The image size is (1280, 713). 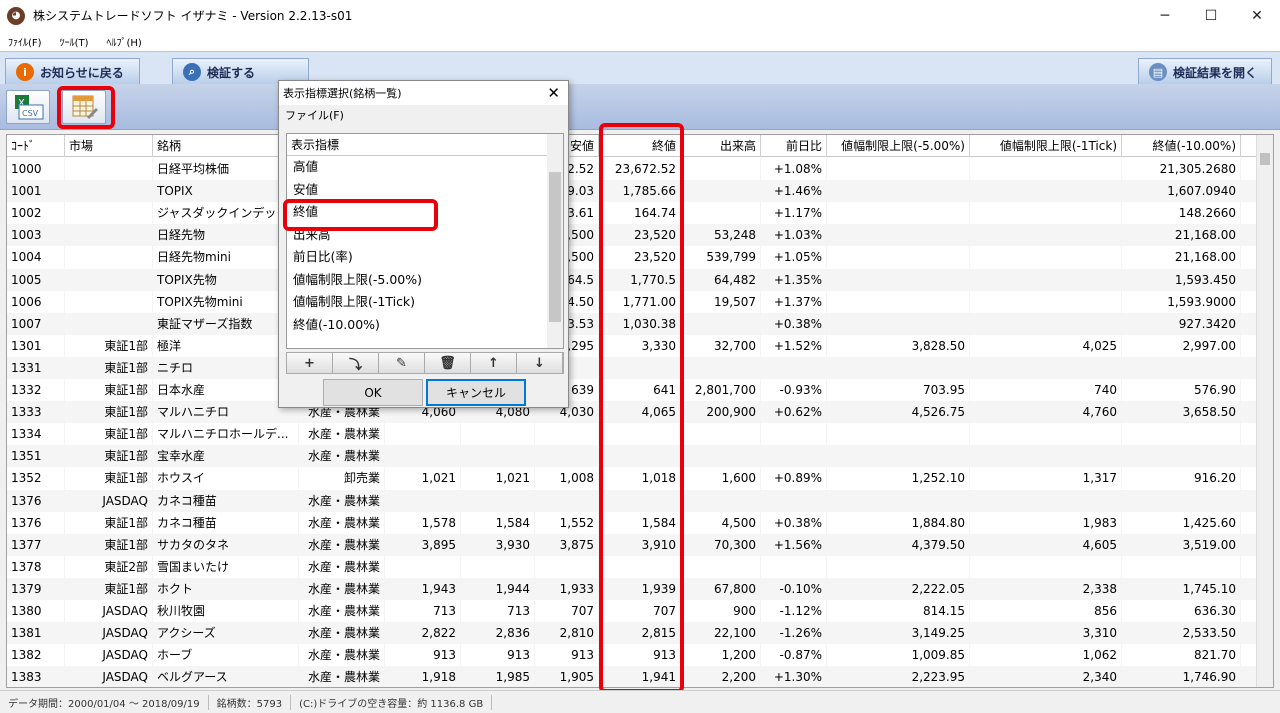 I want to click on table-row: 1334 東証1部 マルハニチロホールデ... 水産・農林業, so click(x=632, y=434).